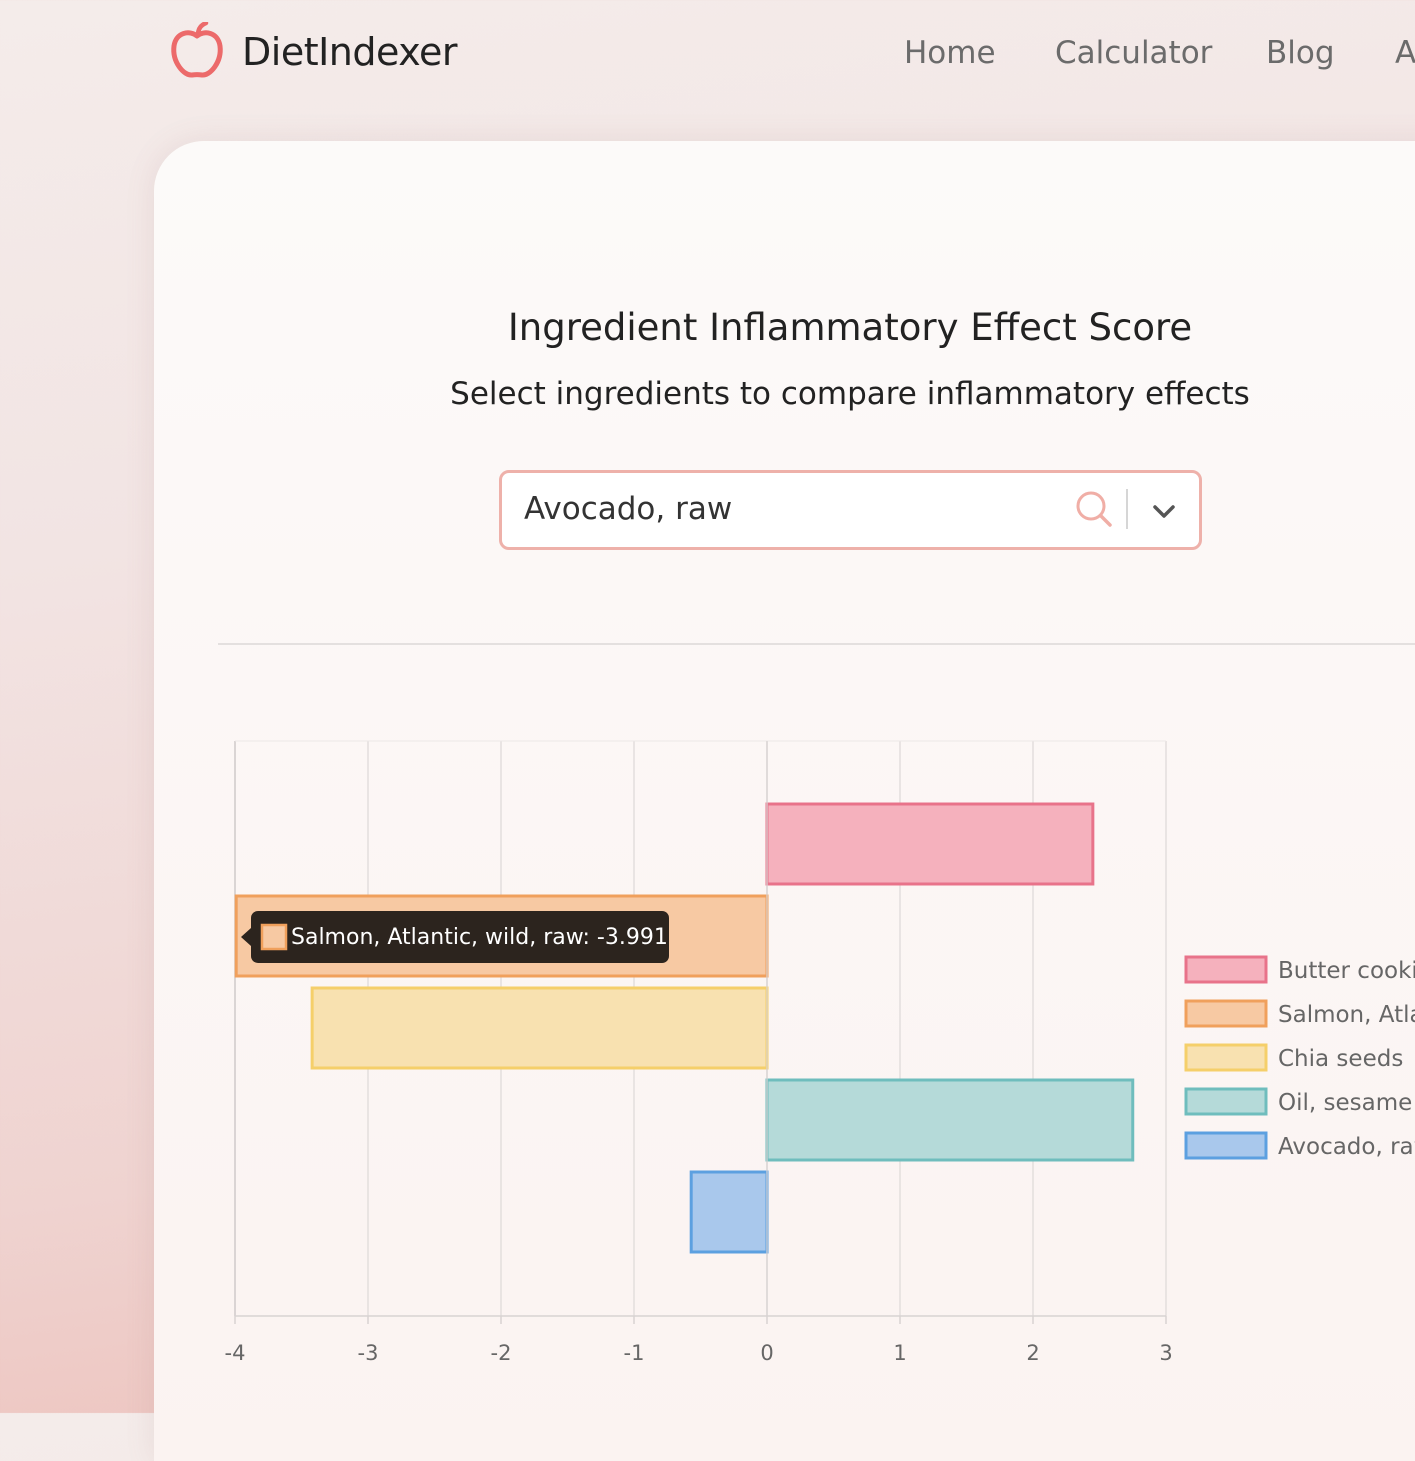 This screenshot has height=1461, width=1415. I want to click on x-tick-label: -4, so click(235, 1353).